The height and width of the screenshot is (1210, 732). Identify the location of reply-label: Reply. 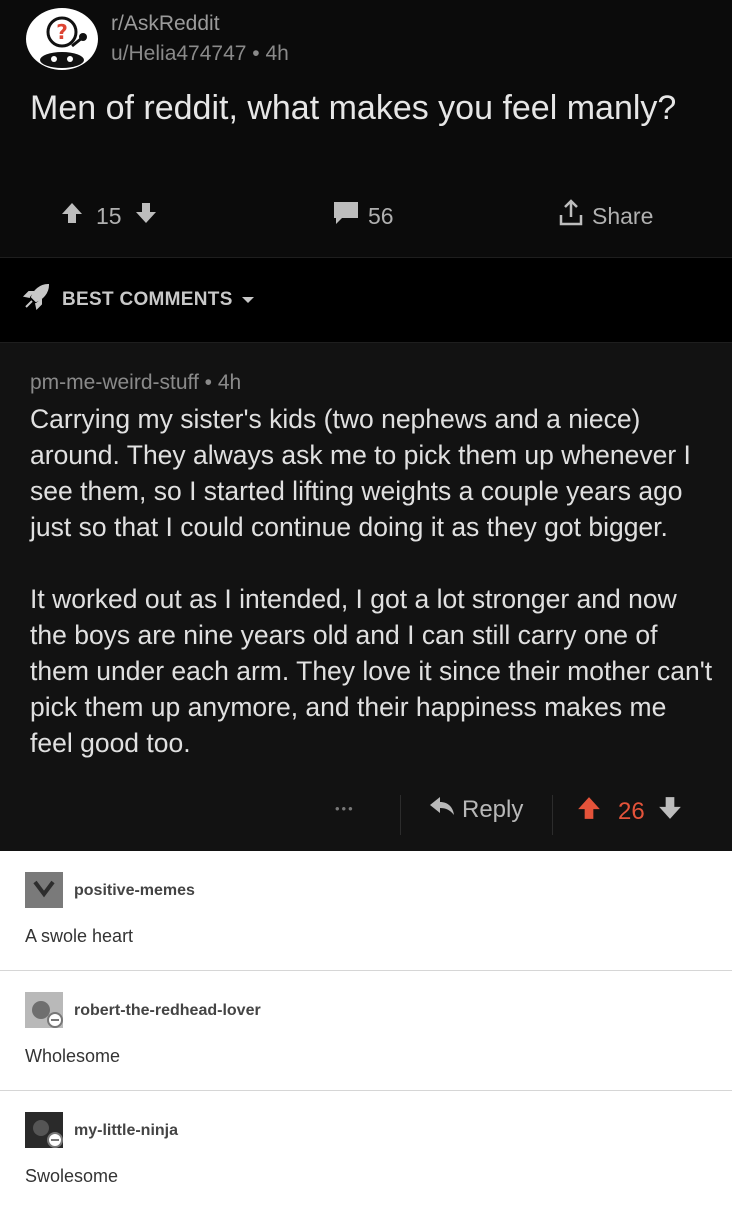
(493, 809).